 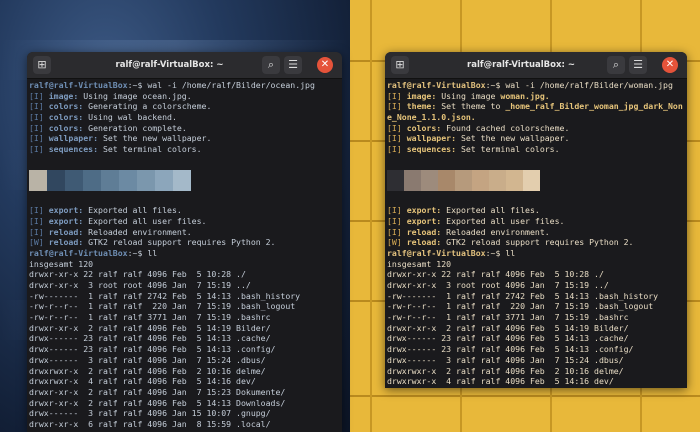 What do you see at coordinates (503, 220) in the screenshot?
I see `log-text: Exported all user files.` at bounding box center [503, 220].